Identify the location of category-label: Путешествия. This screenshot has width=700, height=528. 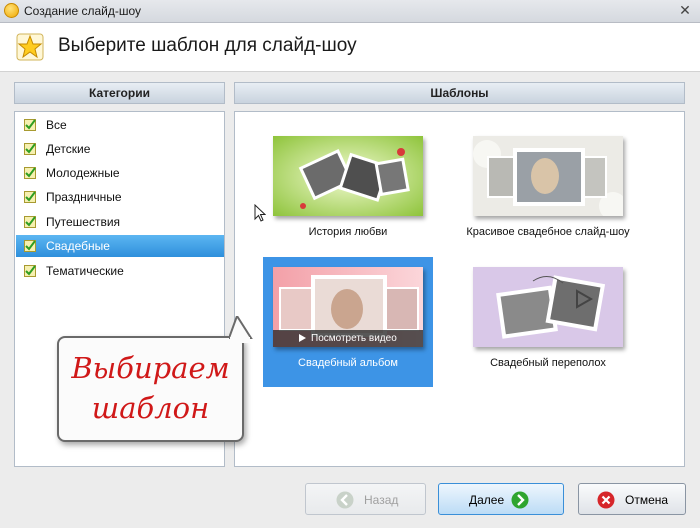
(83, 222).